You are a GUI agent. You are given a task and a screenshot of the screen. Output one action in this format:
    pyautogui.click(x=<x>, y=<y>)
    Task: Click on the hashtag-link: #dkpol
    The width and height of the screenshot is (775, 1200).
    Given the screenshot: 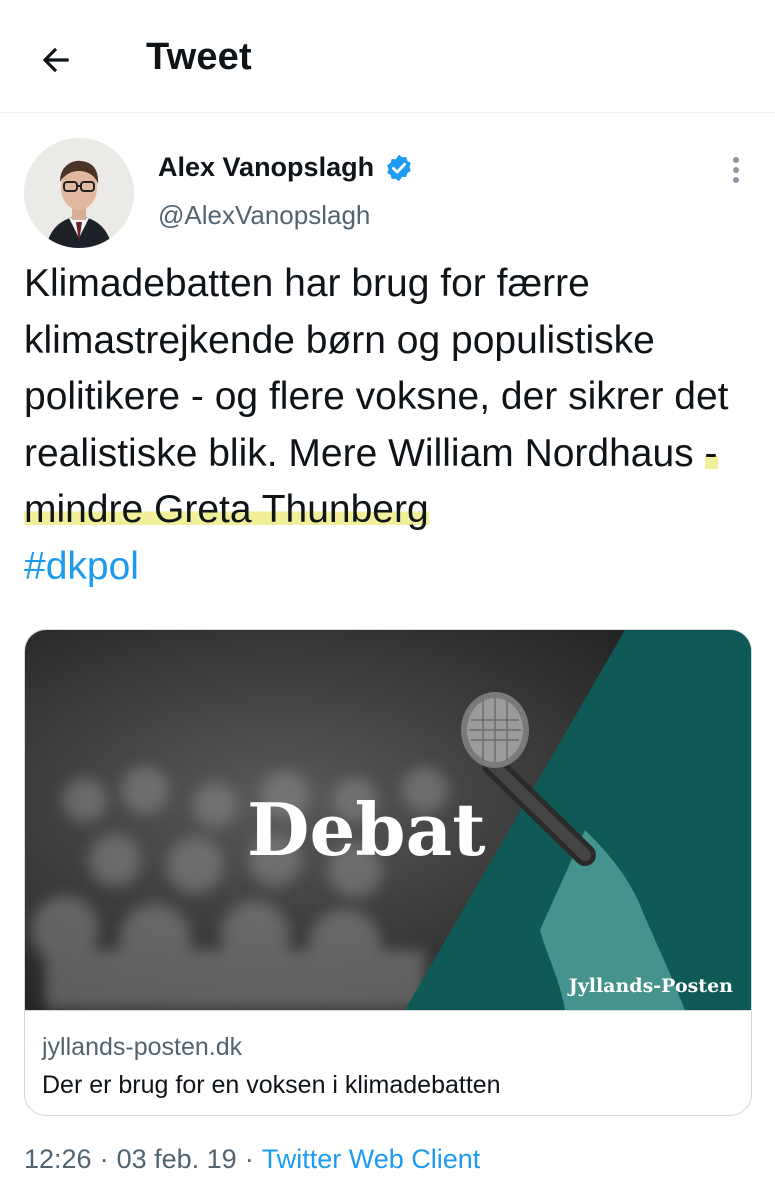 What is the action you would take?
    pyautogui.click(x=81, y=566)
    